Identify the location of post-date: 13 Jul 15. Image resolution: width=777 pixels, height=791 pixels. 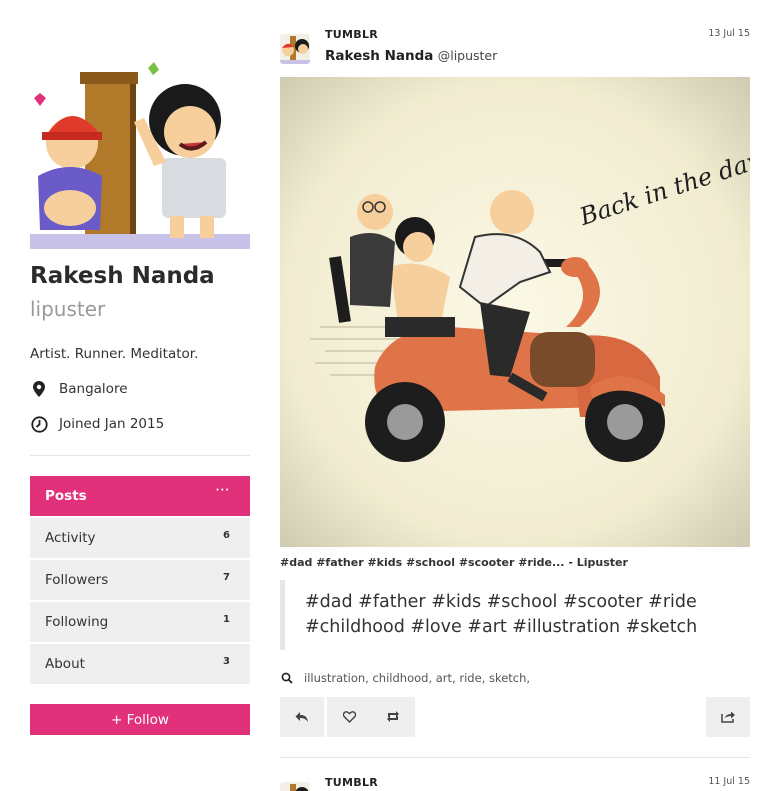
(729, 33).